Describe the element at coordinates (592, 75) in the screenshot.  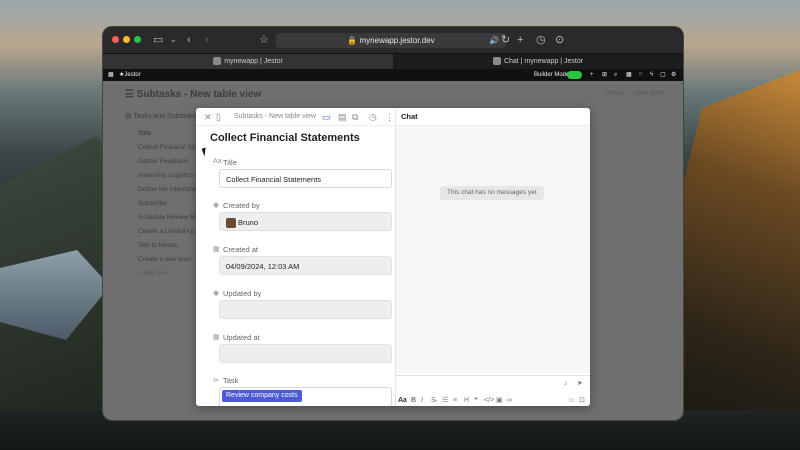
I see `add-icon: +` at that location.